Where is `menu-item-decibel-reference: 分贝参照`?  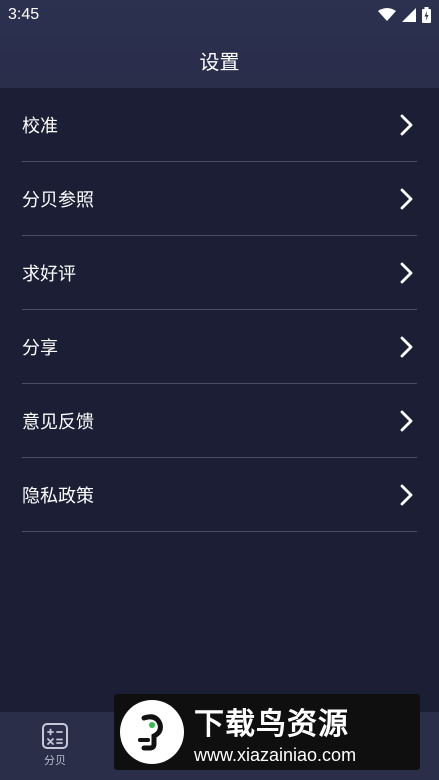
menu-item-decibel-reference: 分贝参照 is located at coordinates (219, 199).